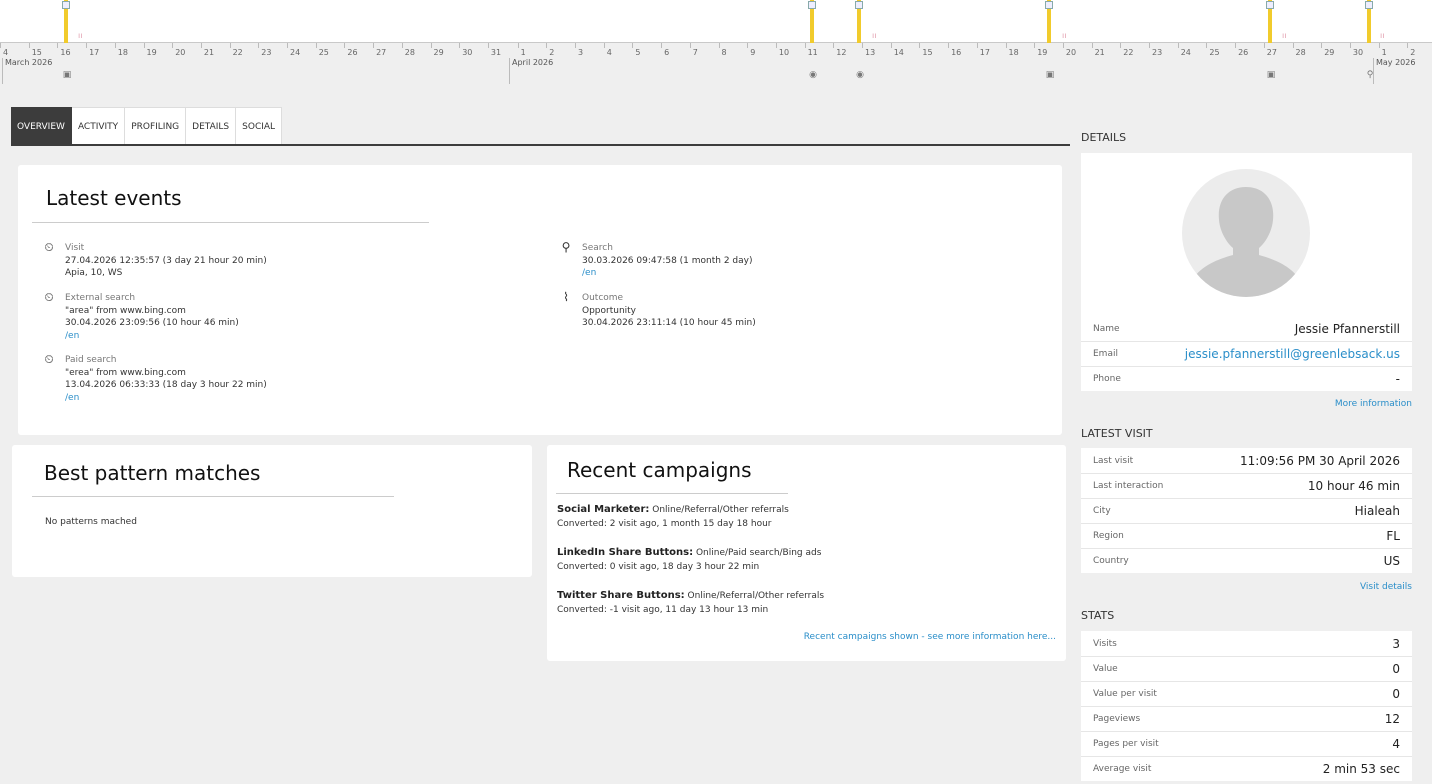  I want to click on row-key: Average visit, so click(1122, 769).